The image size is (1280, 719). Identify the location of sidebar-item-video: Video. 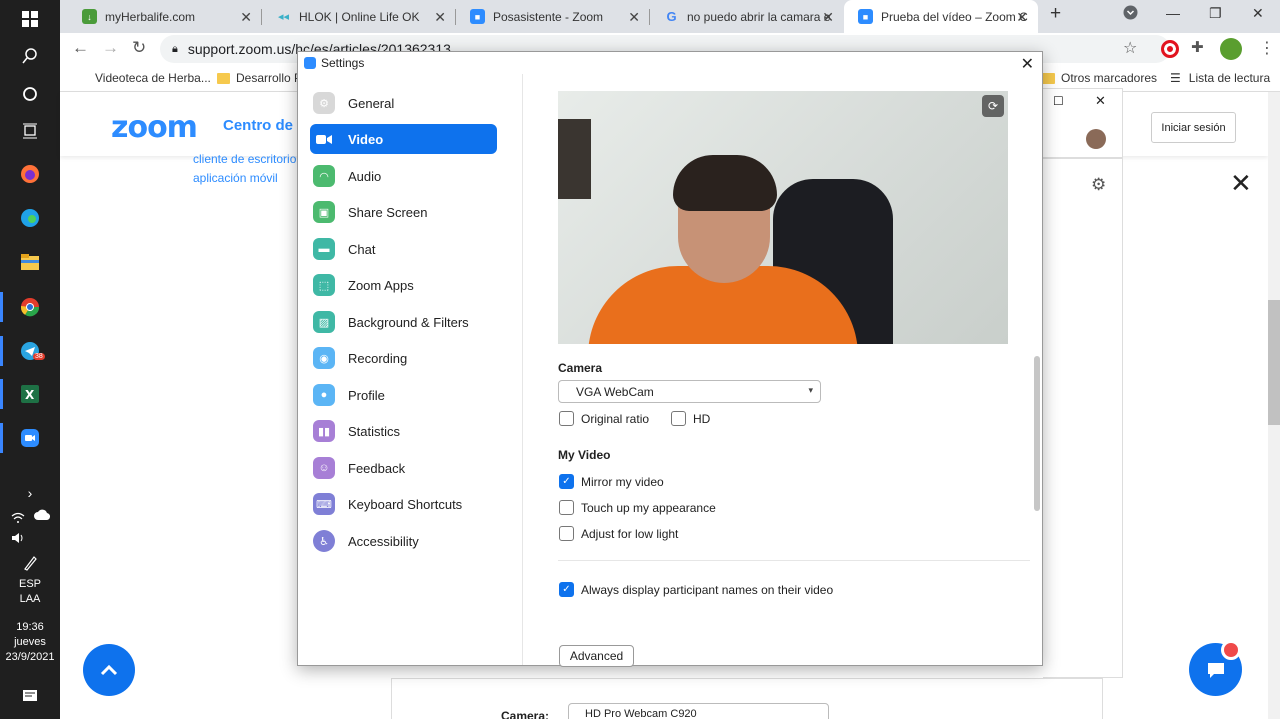
(403, 139).